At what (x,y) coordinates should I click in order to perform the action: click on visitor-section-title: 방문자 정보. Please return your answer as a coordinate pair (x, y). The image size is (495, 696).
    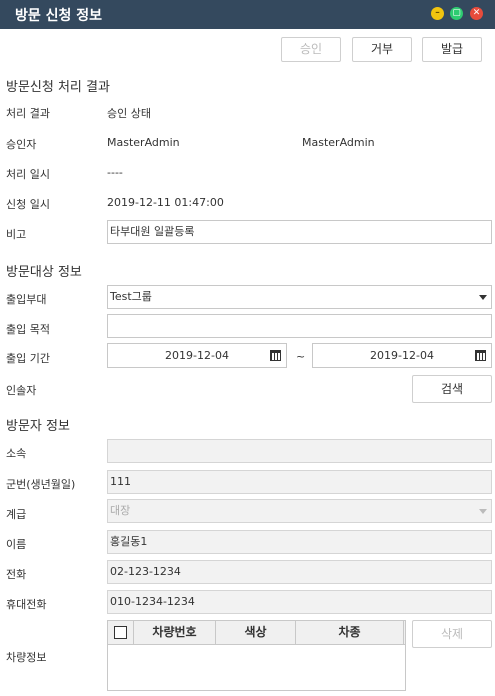
    Looking at the image, I should click on (38, 426).